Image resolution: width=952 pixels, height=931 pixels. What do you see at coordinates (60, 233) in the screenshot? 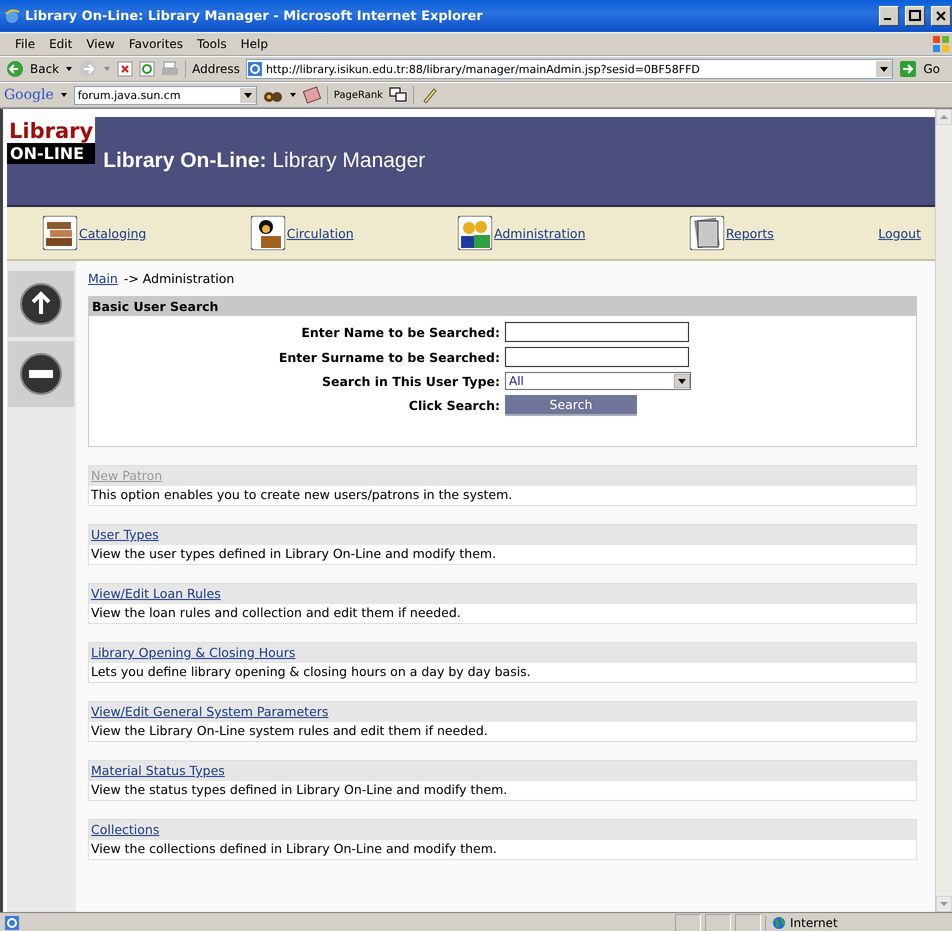
I see `books-icon` at bounding box center [60, 233].